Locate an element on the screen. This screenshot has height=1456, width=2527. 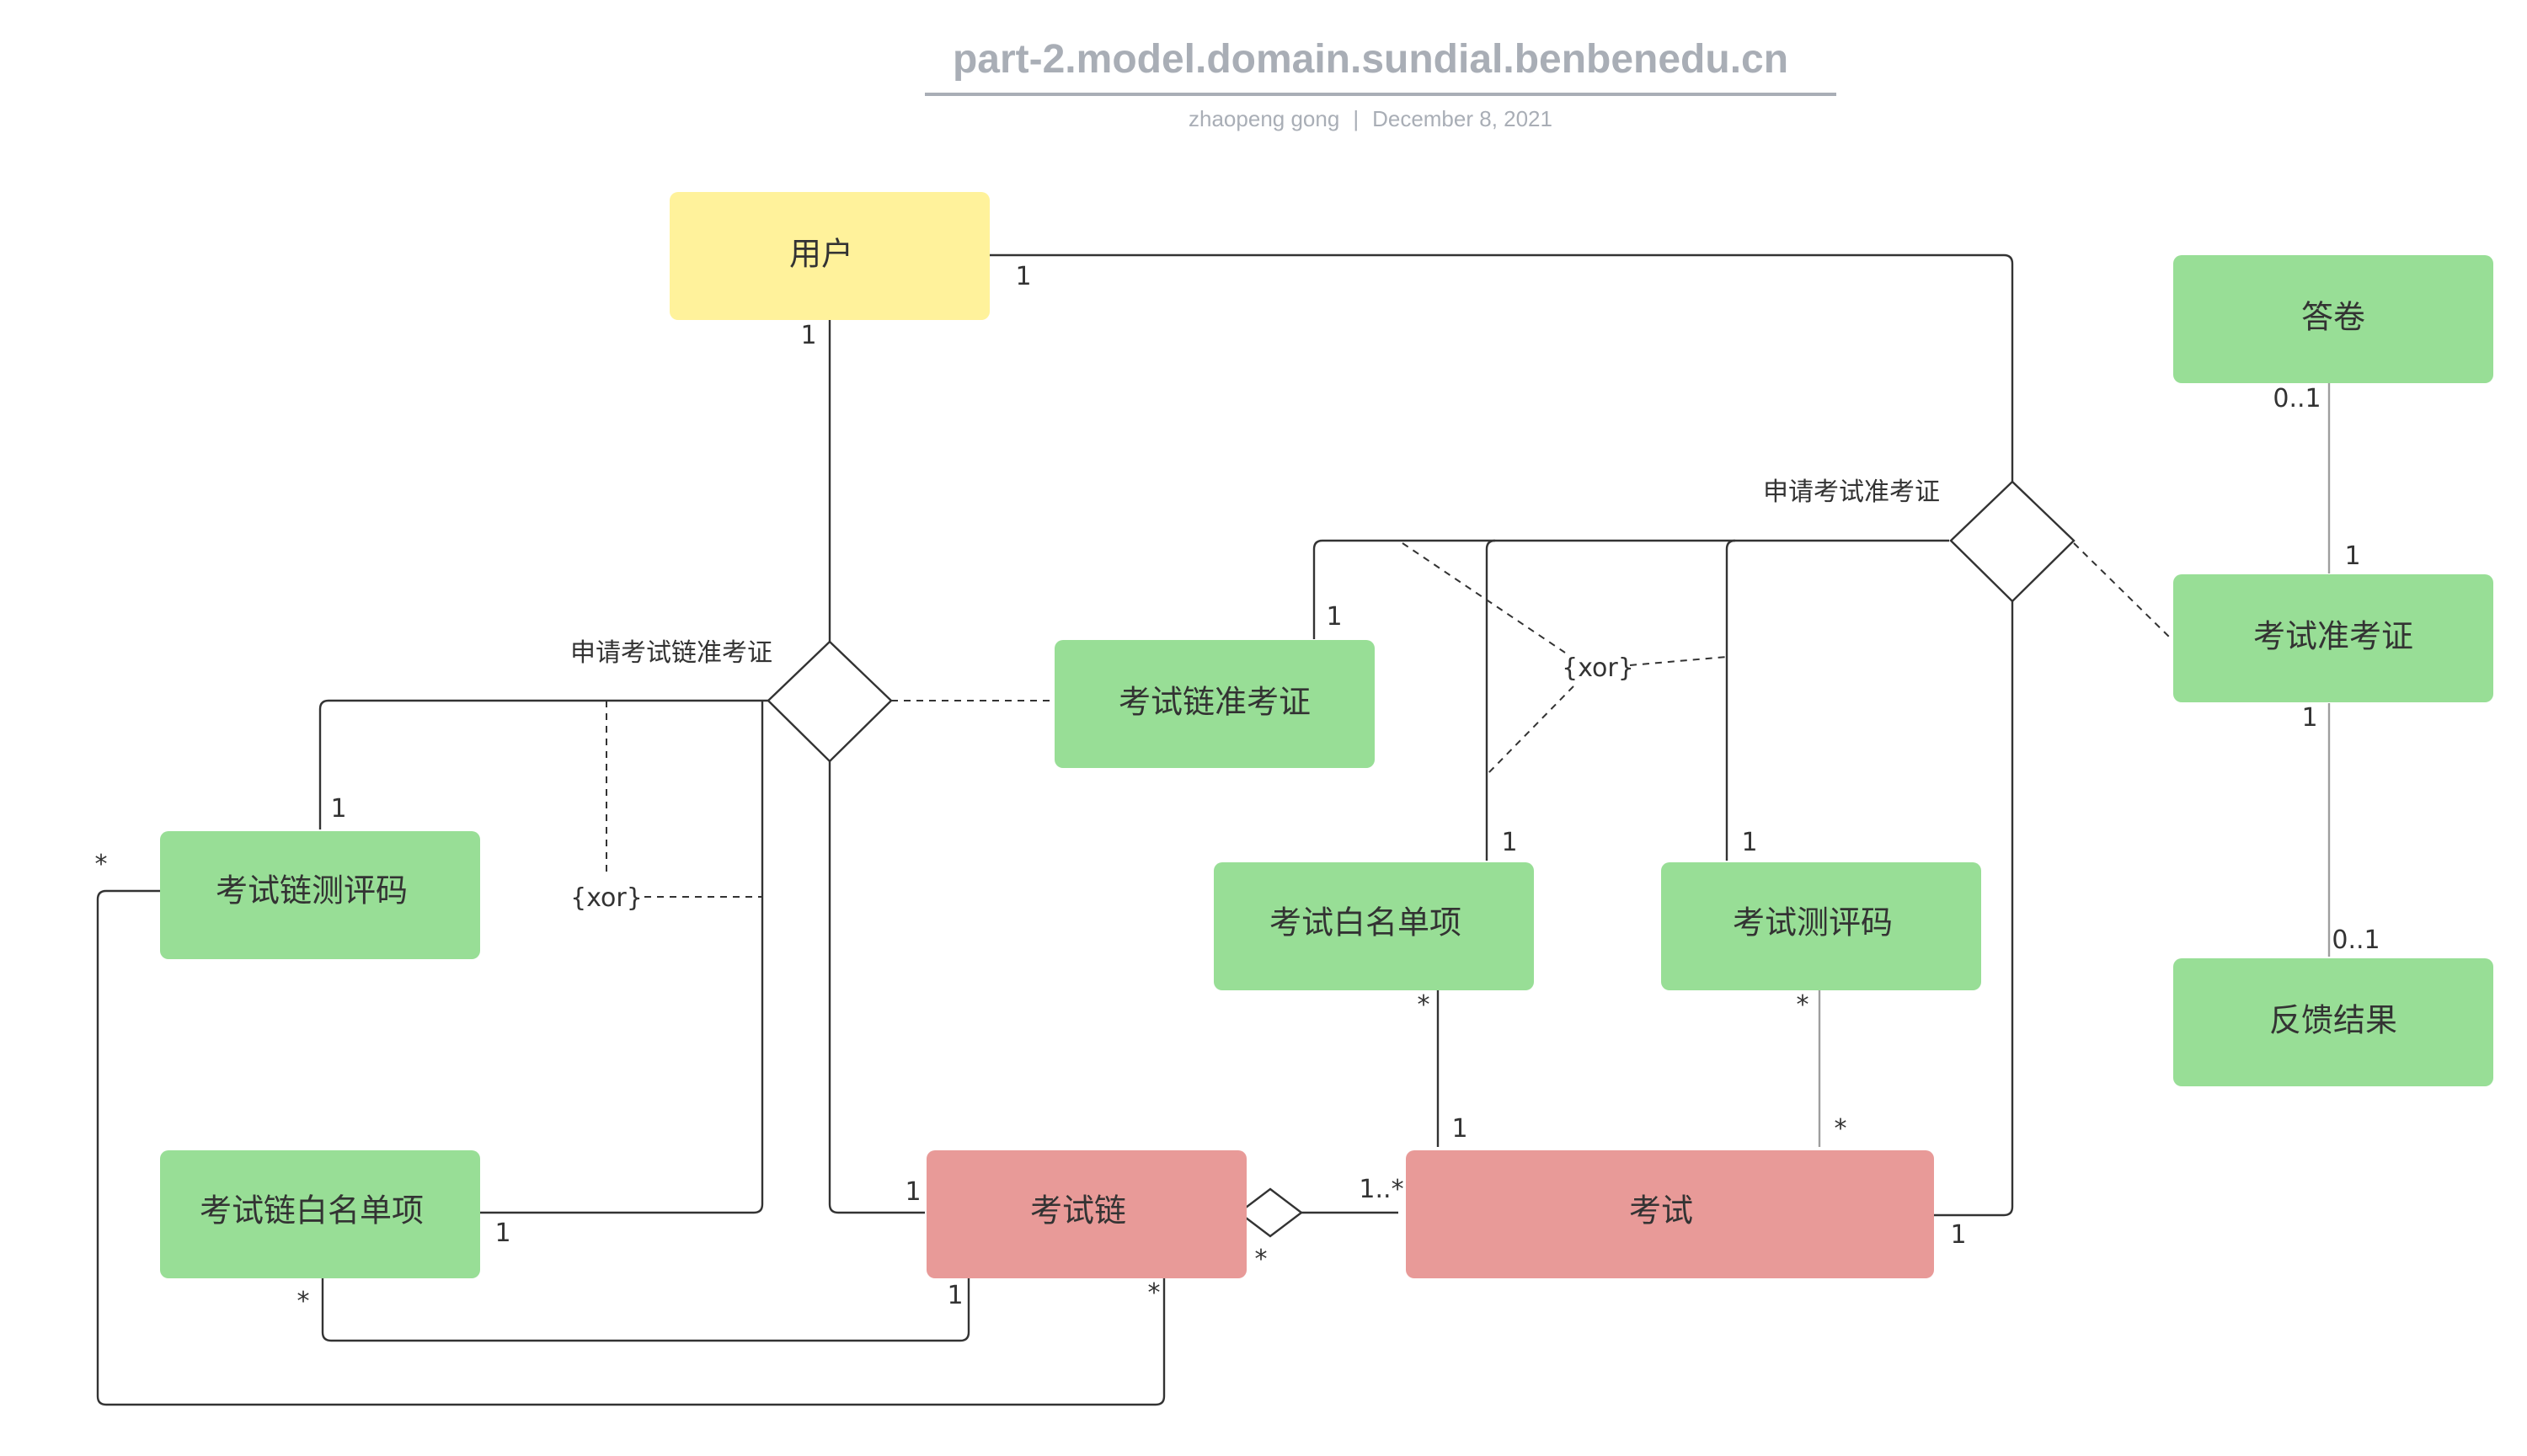
entity-feedback: 反馈结果 is located at coordinates (2333, 1022).